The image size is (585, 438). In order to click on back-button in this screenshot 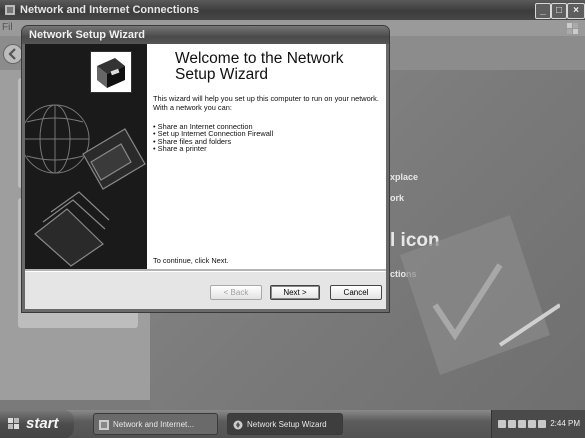, I will do `click(13, 54)`.